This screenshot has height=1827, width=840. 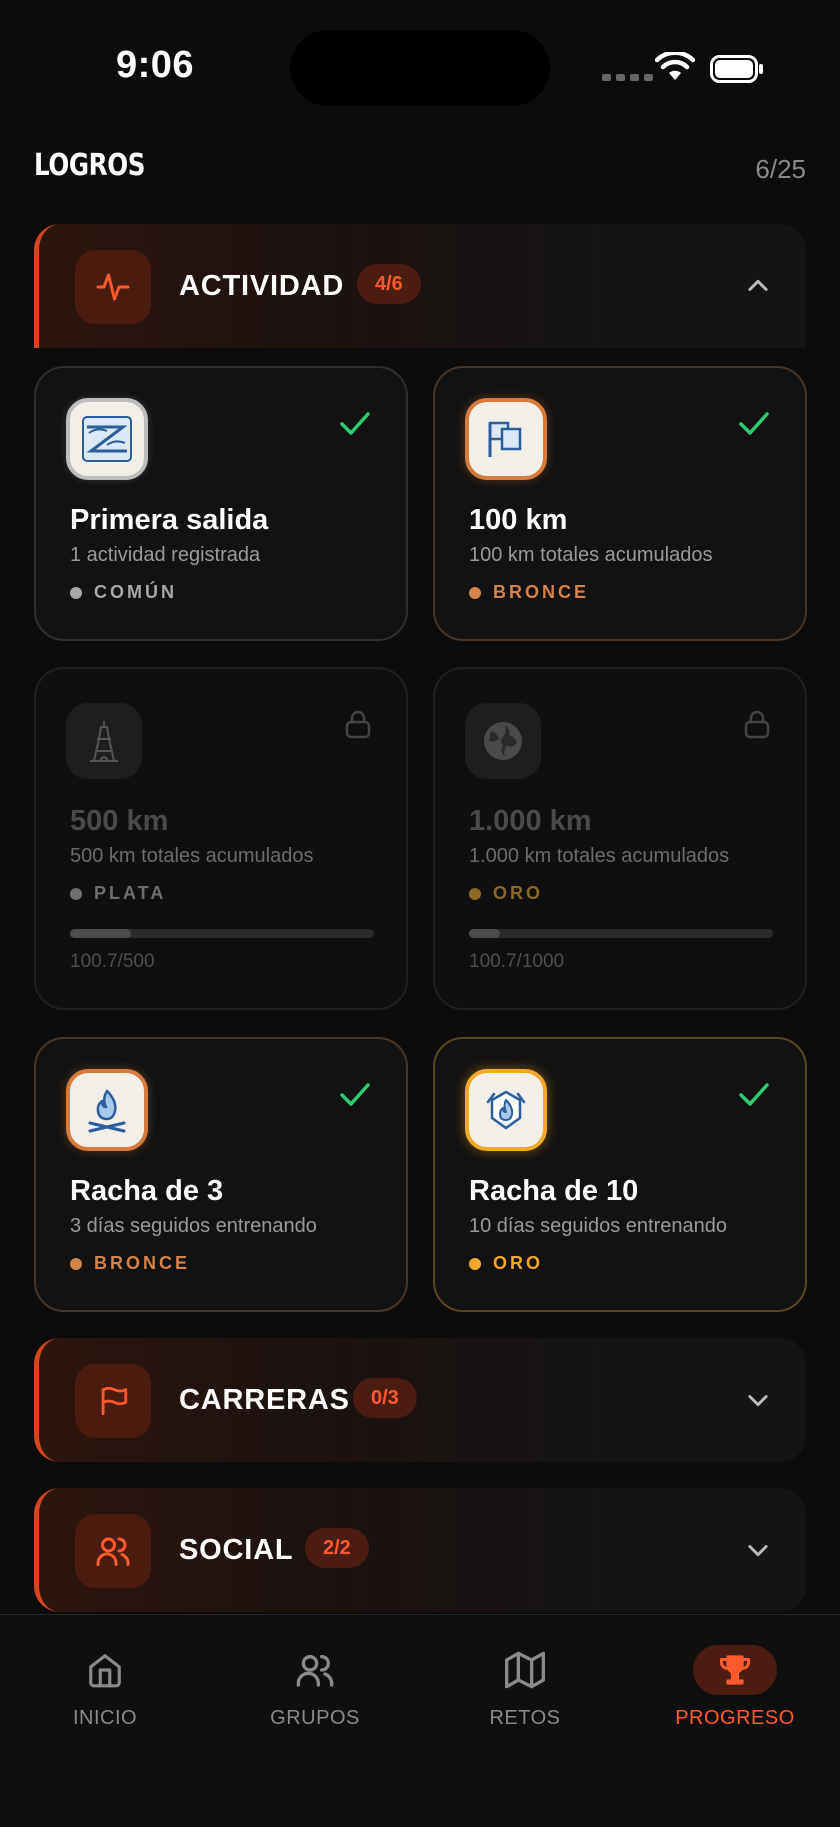 I want to click on achievement-title: 500 km, so click(x=119, y=821).